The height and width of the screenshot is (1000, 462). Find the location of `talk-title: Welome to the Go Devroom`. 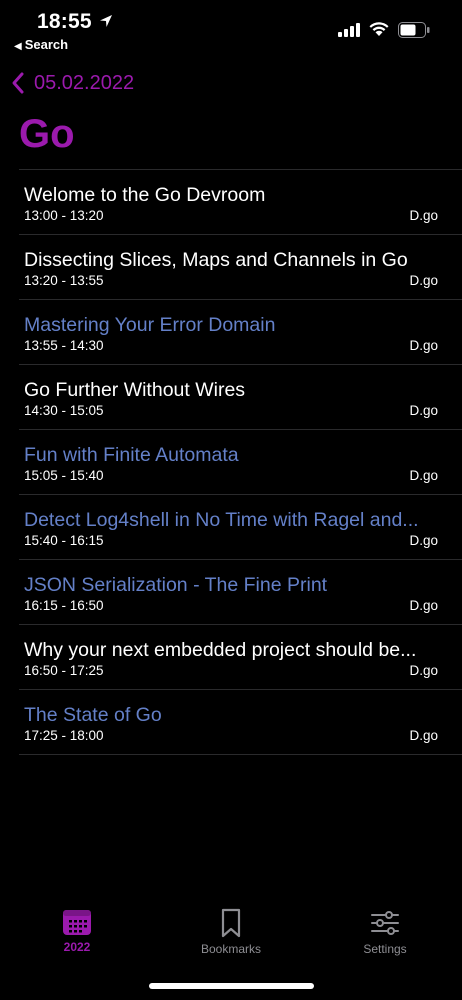

talk-title: Welome to the Go Devroom is located at coordinates (145, 195).